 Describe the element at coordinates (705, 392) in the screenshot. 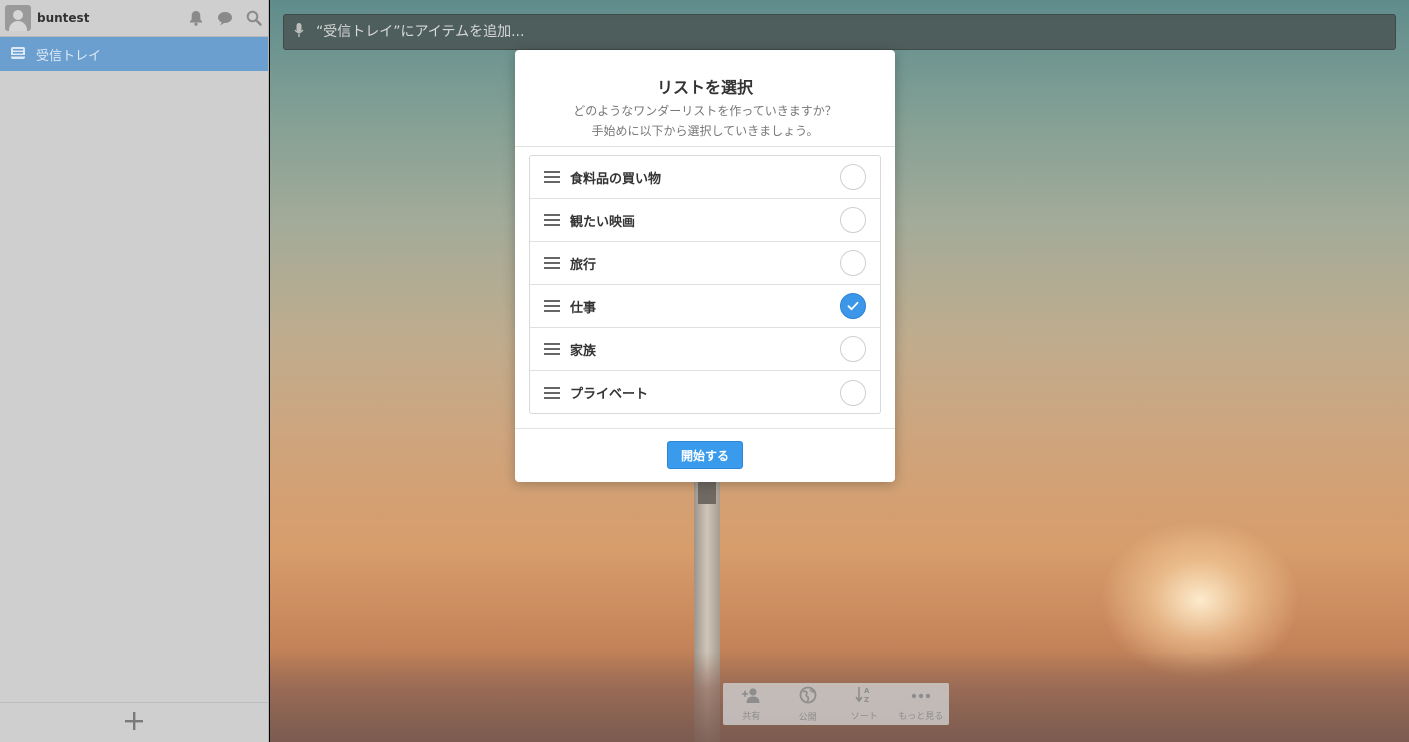

I see `list-option-row: プライベート` at that location.